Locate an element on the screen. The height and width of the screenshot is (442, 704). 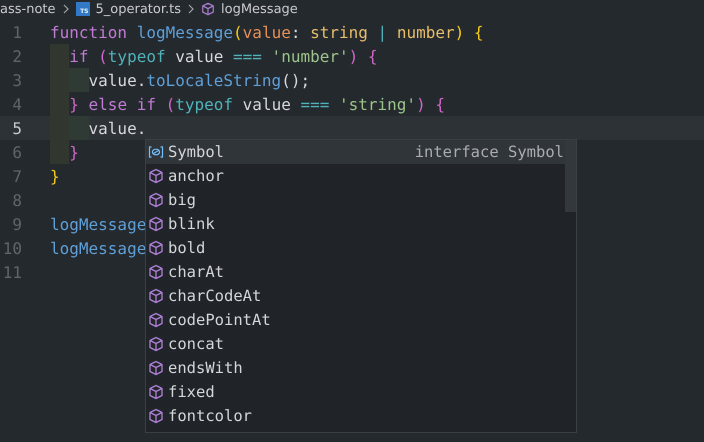
suggestion-item: blink is located at coordinates (361, 224).